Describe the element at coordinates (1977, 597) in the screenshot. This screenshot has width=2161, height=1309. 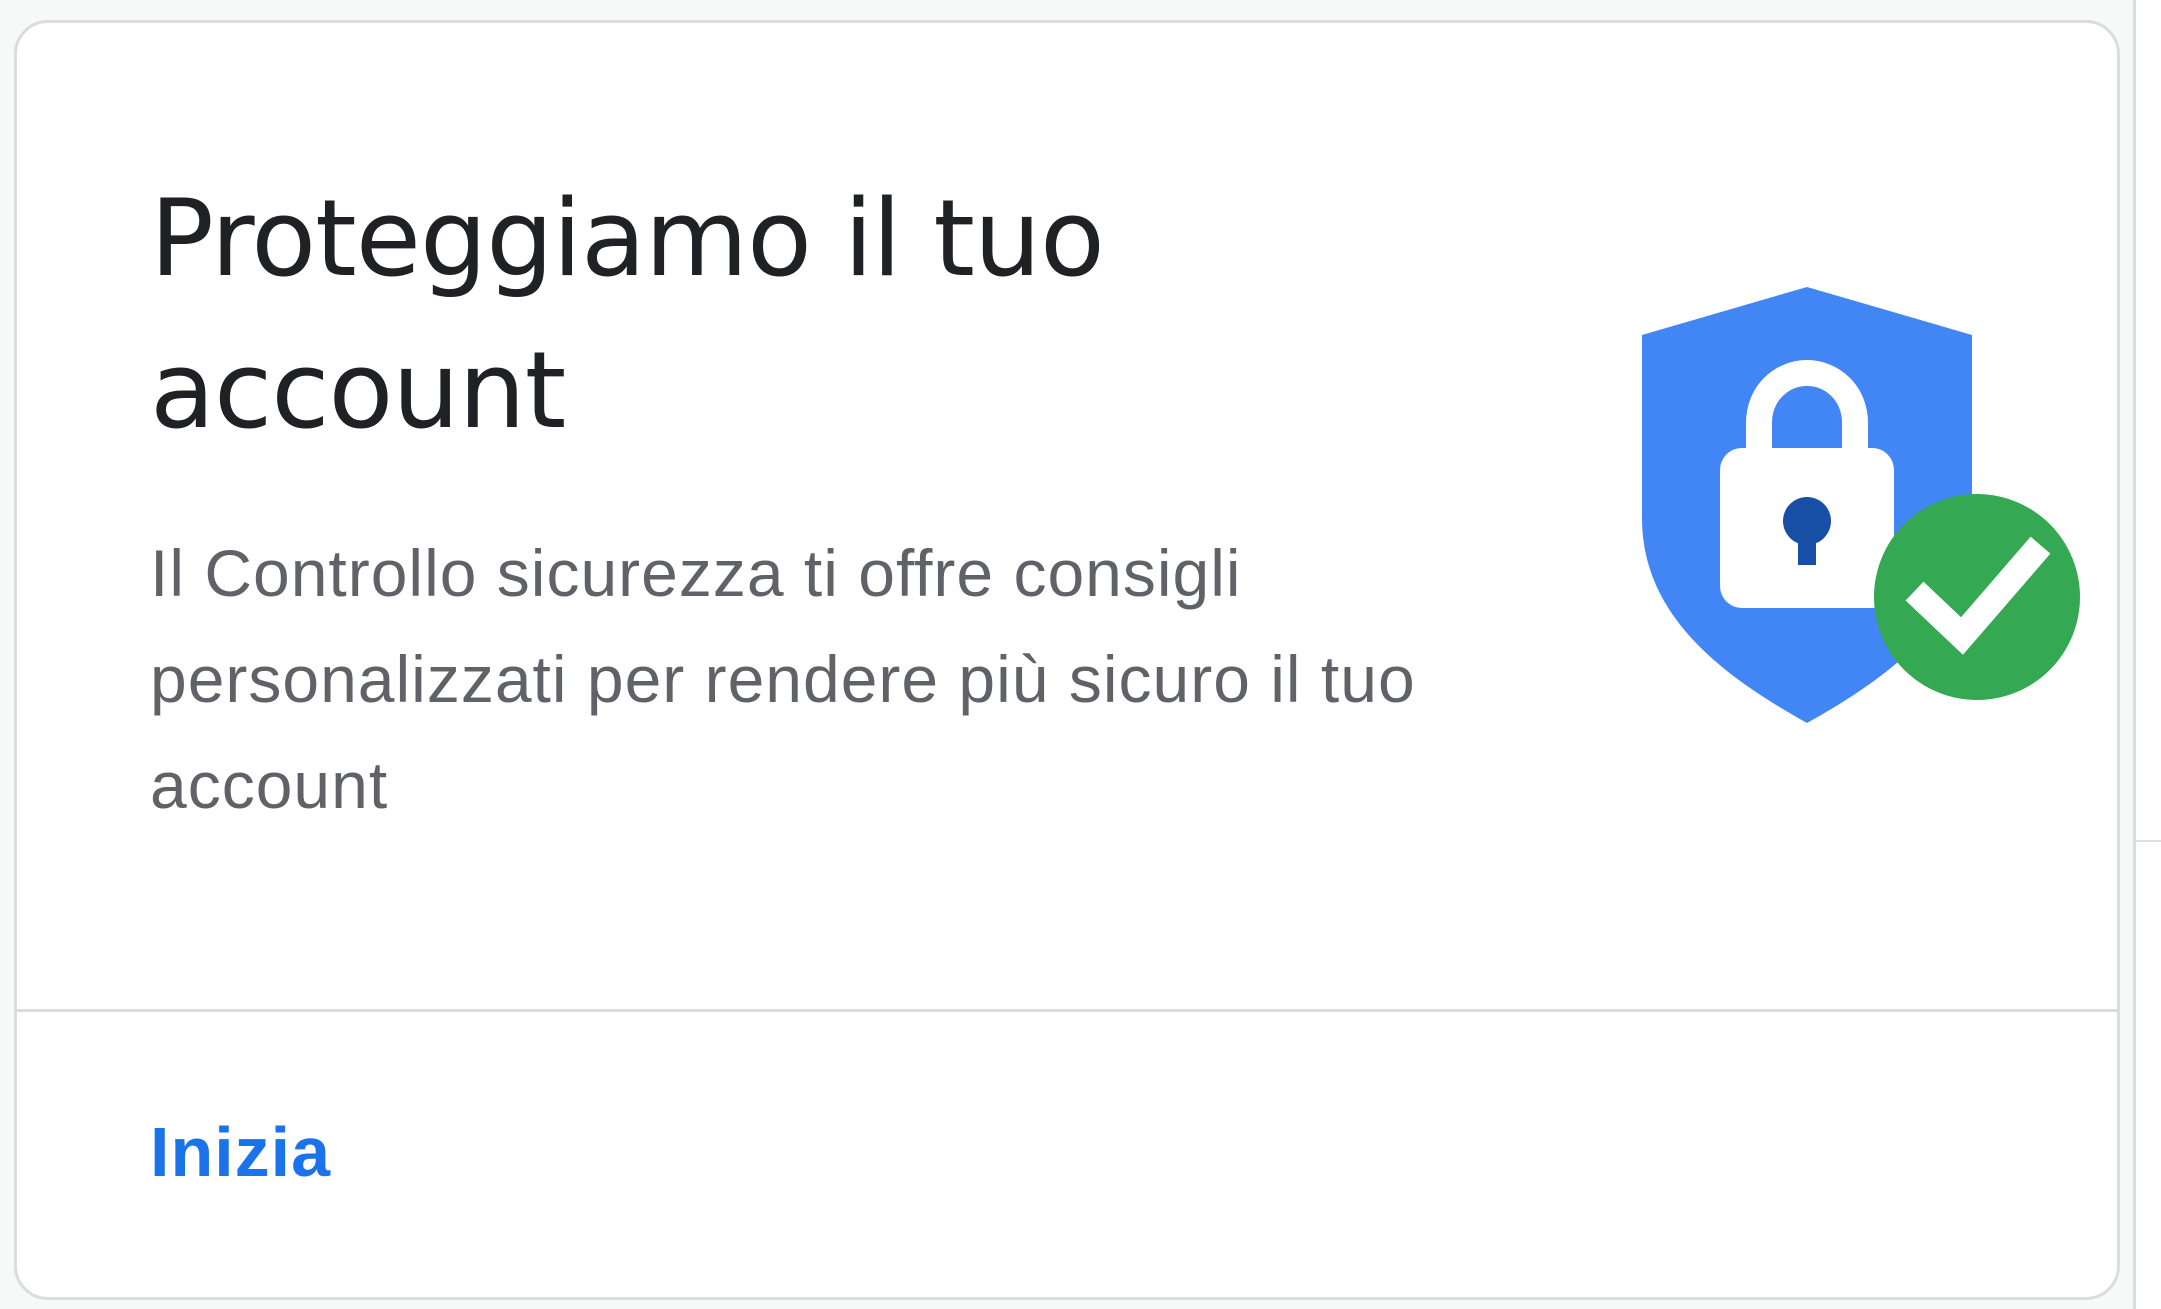
I see `check-badge-icon` at that location.